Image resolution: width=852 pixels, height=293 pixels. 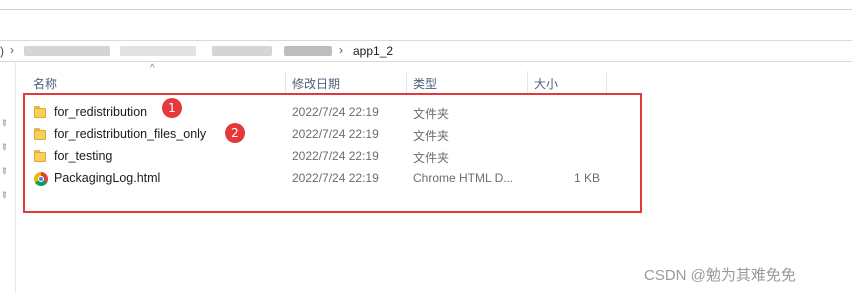 What do you see at coordinates (720, 275) in the screenshot?
I see `watermark: CSDN @勉为其难免免` at bounding box center [720, 275].